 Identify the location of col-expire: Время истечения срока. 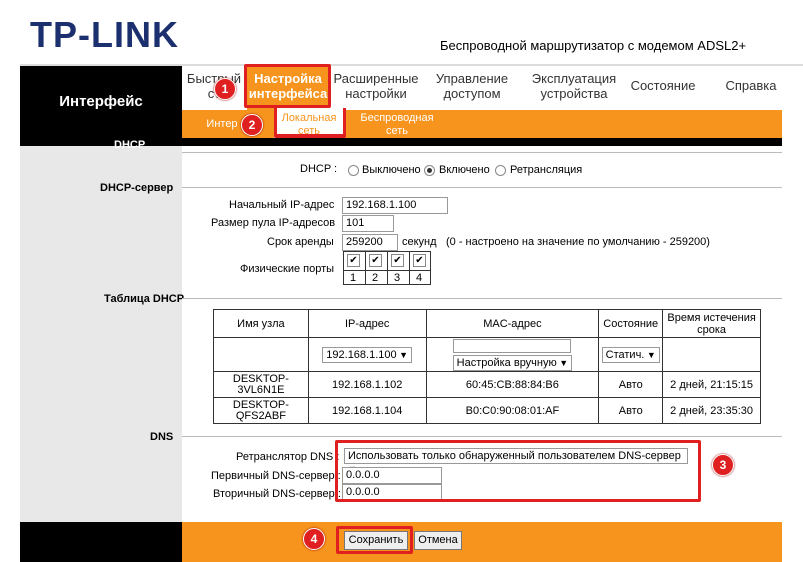
(711, 323).